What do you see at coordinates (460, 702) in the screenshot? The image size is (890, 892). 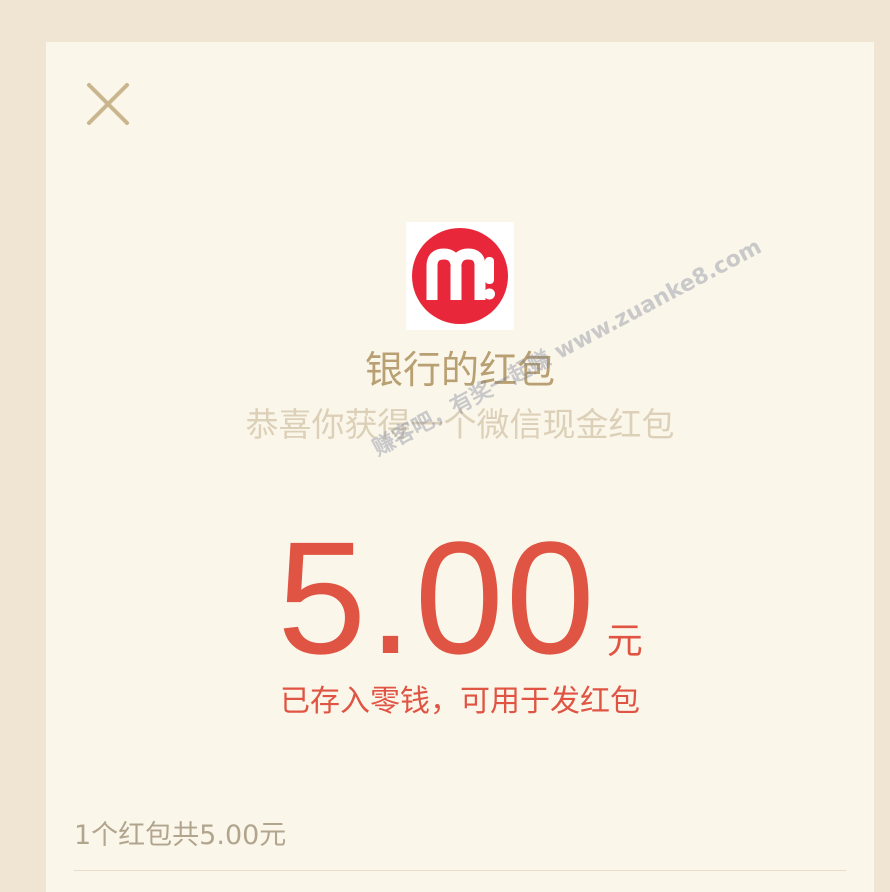 I see `deposit-note: 已存入零钱，可用于发红包` at bounding box center [460, 702].